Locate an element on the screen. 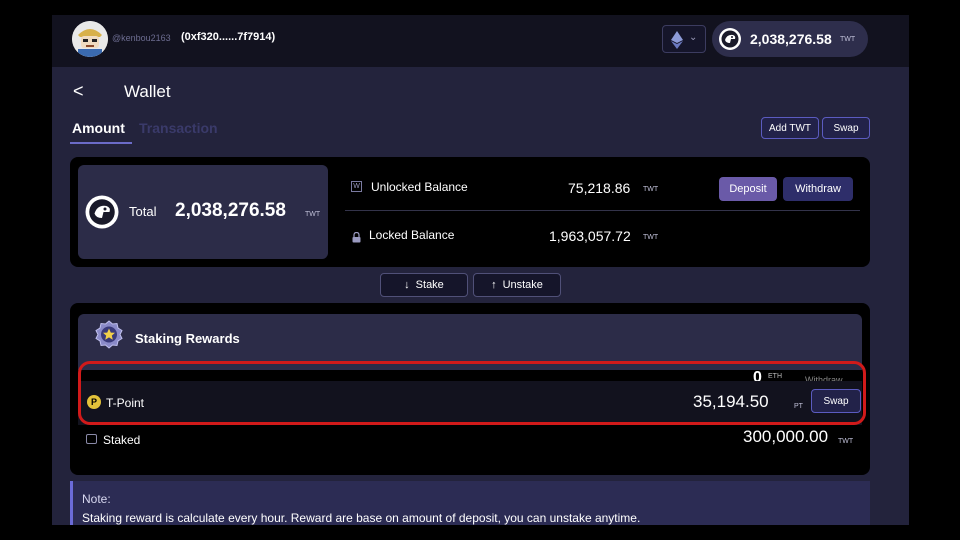 This screenshot has width=960, height=540. stake-button: ↓ Stake is located at coordinates (424, 285).